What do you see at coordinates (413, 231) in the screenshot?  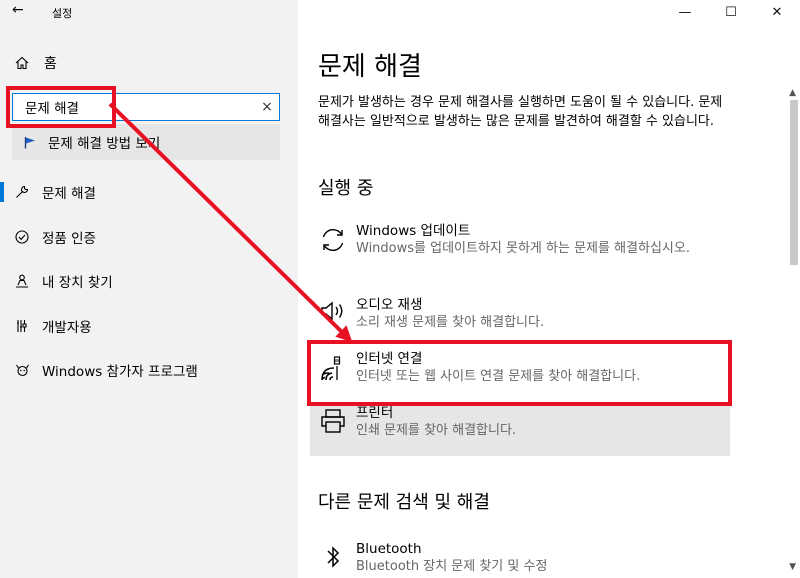 I see `troubleshooter-title: Windows 업데이트` at bounding box center [413, 231].